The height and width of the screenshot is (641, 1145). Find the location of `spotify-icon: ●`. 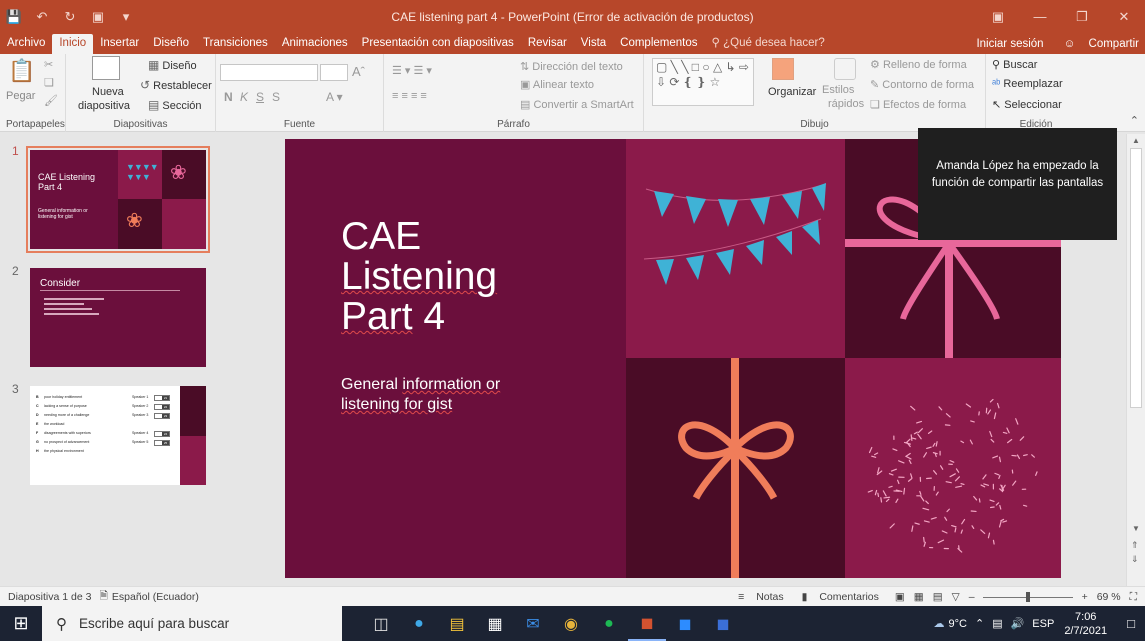

spotify-icon: ● is located at coordinates (609, 623).